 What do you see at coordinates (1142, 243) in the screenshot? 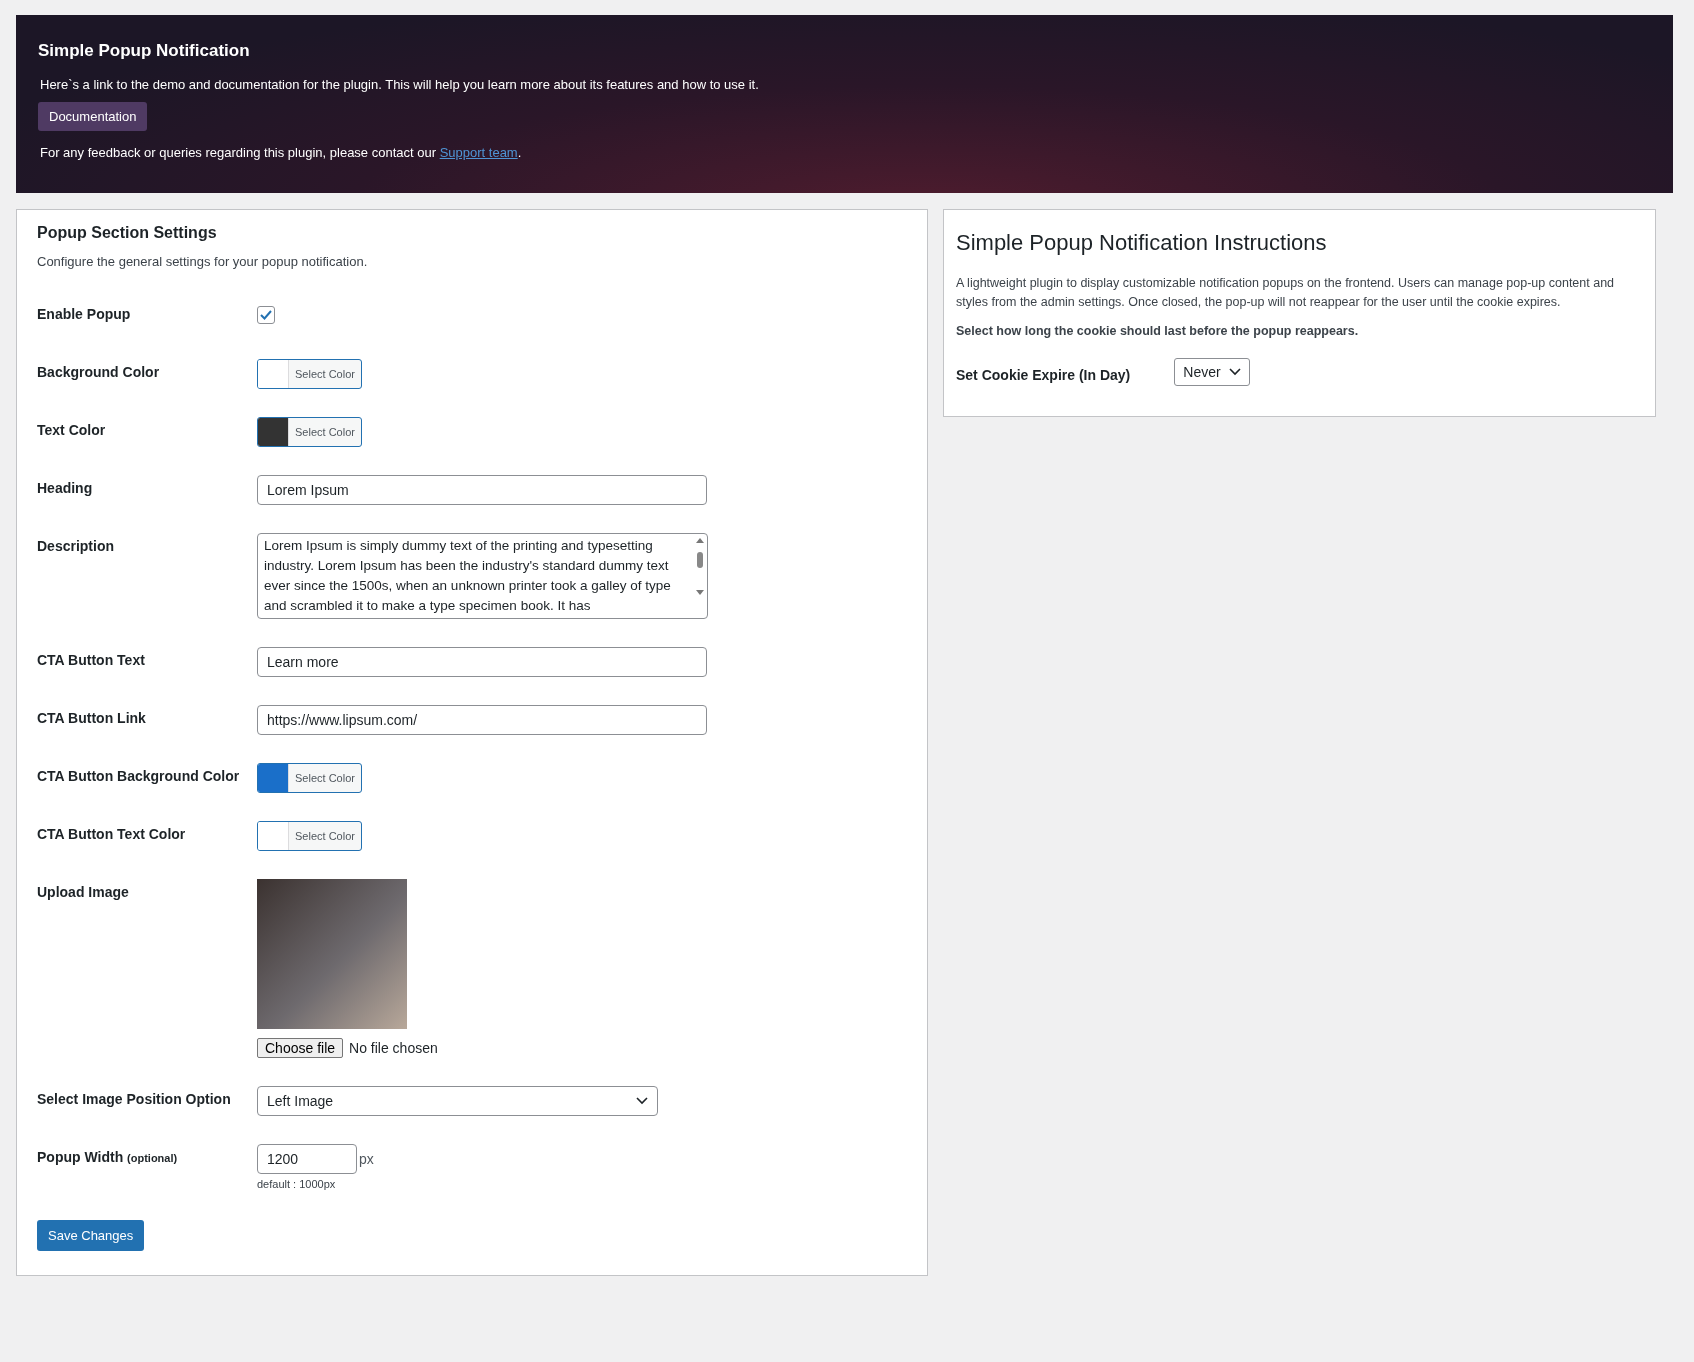
I see `instructions-title: Simple Popup Notification Instructions` at bounding box center [1142, 243].